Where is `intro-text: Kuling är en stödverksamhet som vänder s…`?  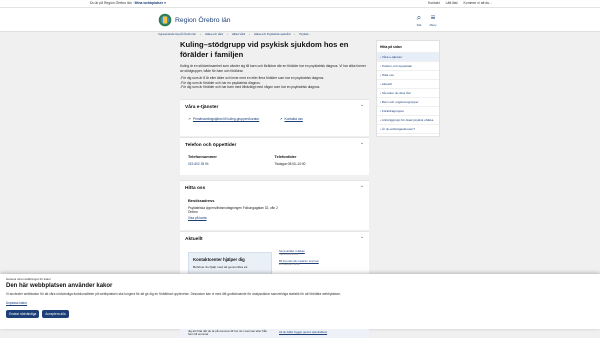
intro-text: Kuling är en stödverksamhet som vänder s… is located at coordinates (273, 68).